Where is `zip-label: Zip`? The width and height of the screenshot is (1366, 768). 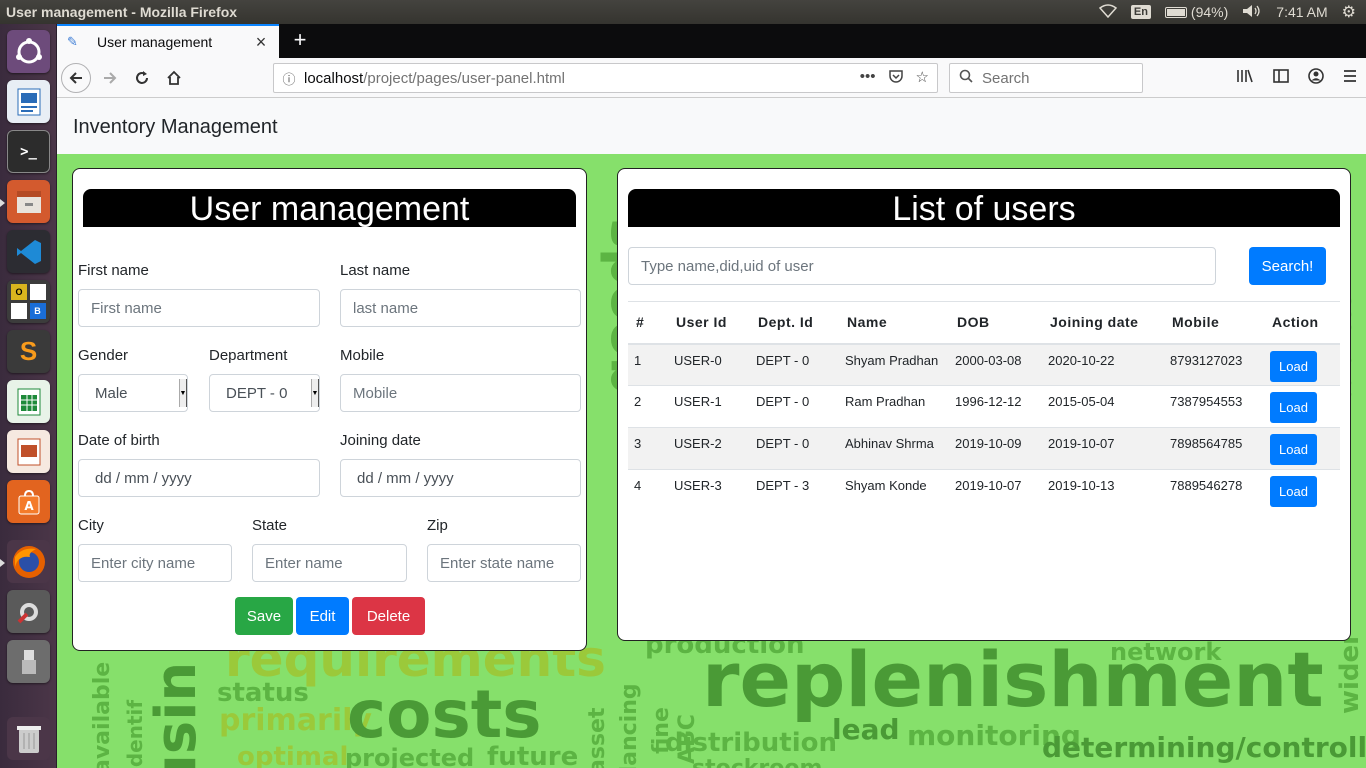 zip-label: Zip is located at coordinates (437, 525).